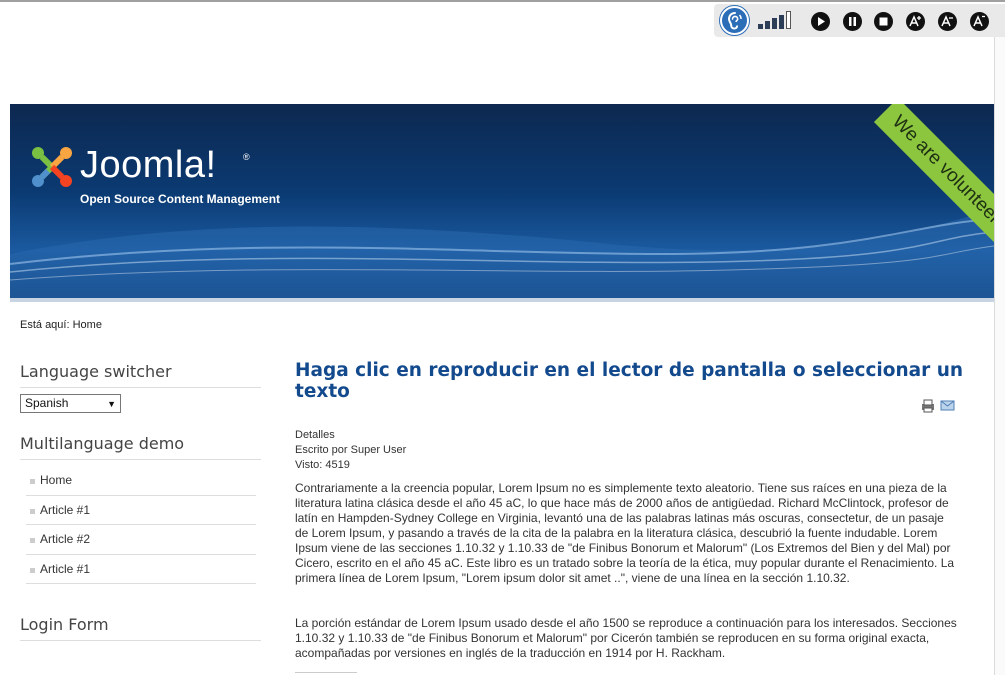 This screenshot has width=1005, height=675. Describe the element at coordinates (915, 21) in the screenshot. I see `font-increase-icon` at that location.